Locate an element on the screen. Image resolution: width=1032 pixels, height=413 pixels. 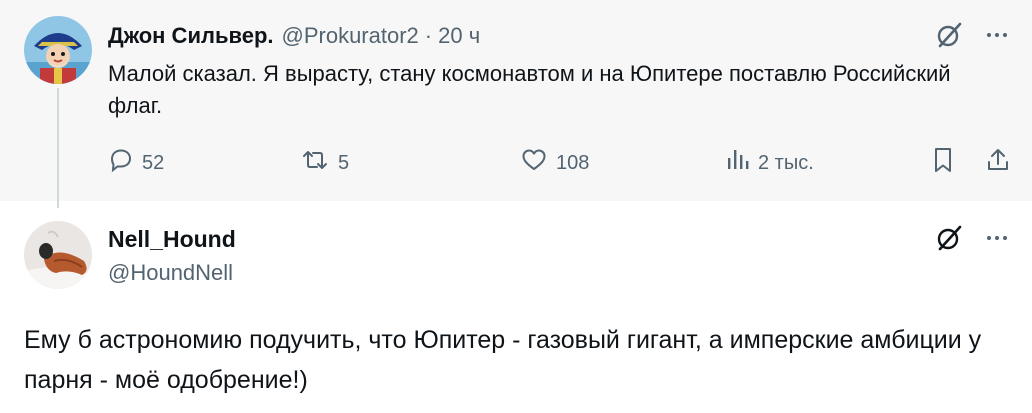
repost-button: 5 is located at coordinates (324, 163).